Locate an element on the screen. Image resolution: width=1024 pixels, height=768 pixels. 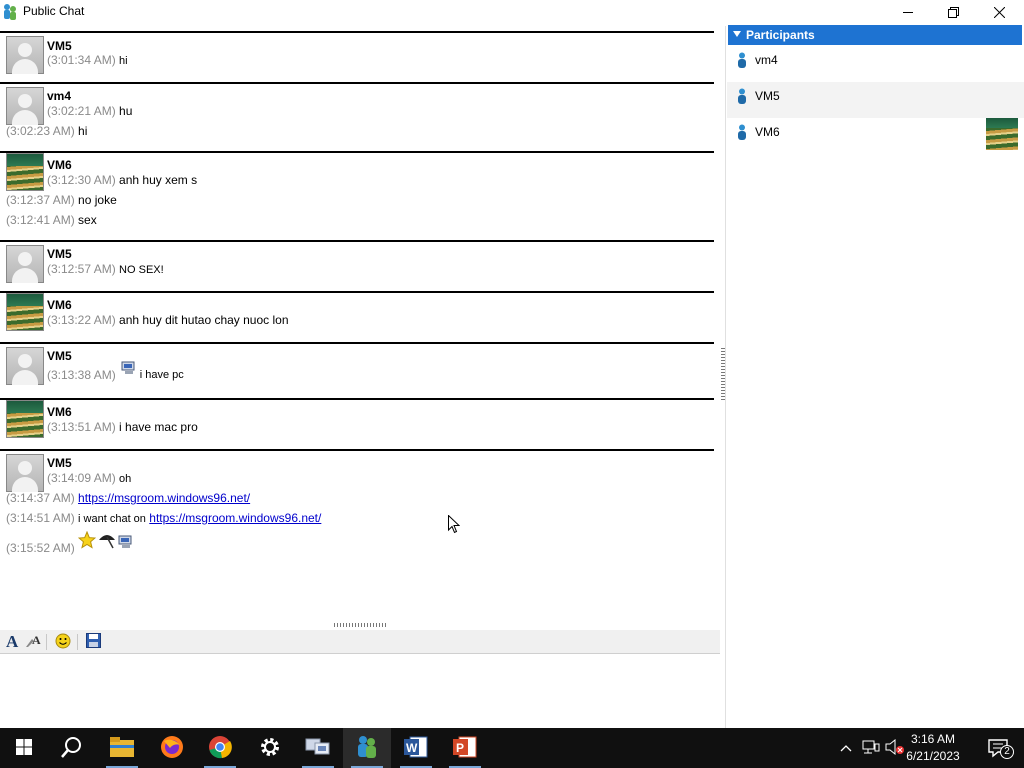
title-bar: Public Chat is located at coordinates (512, 12).